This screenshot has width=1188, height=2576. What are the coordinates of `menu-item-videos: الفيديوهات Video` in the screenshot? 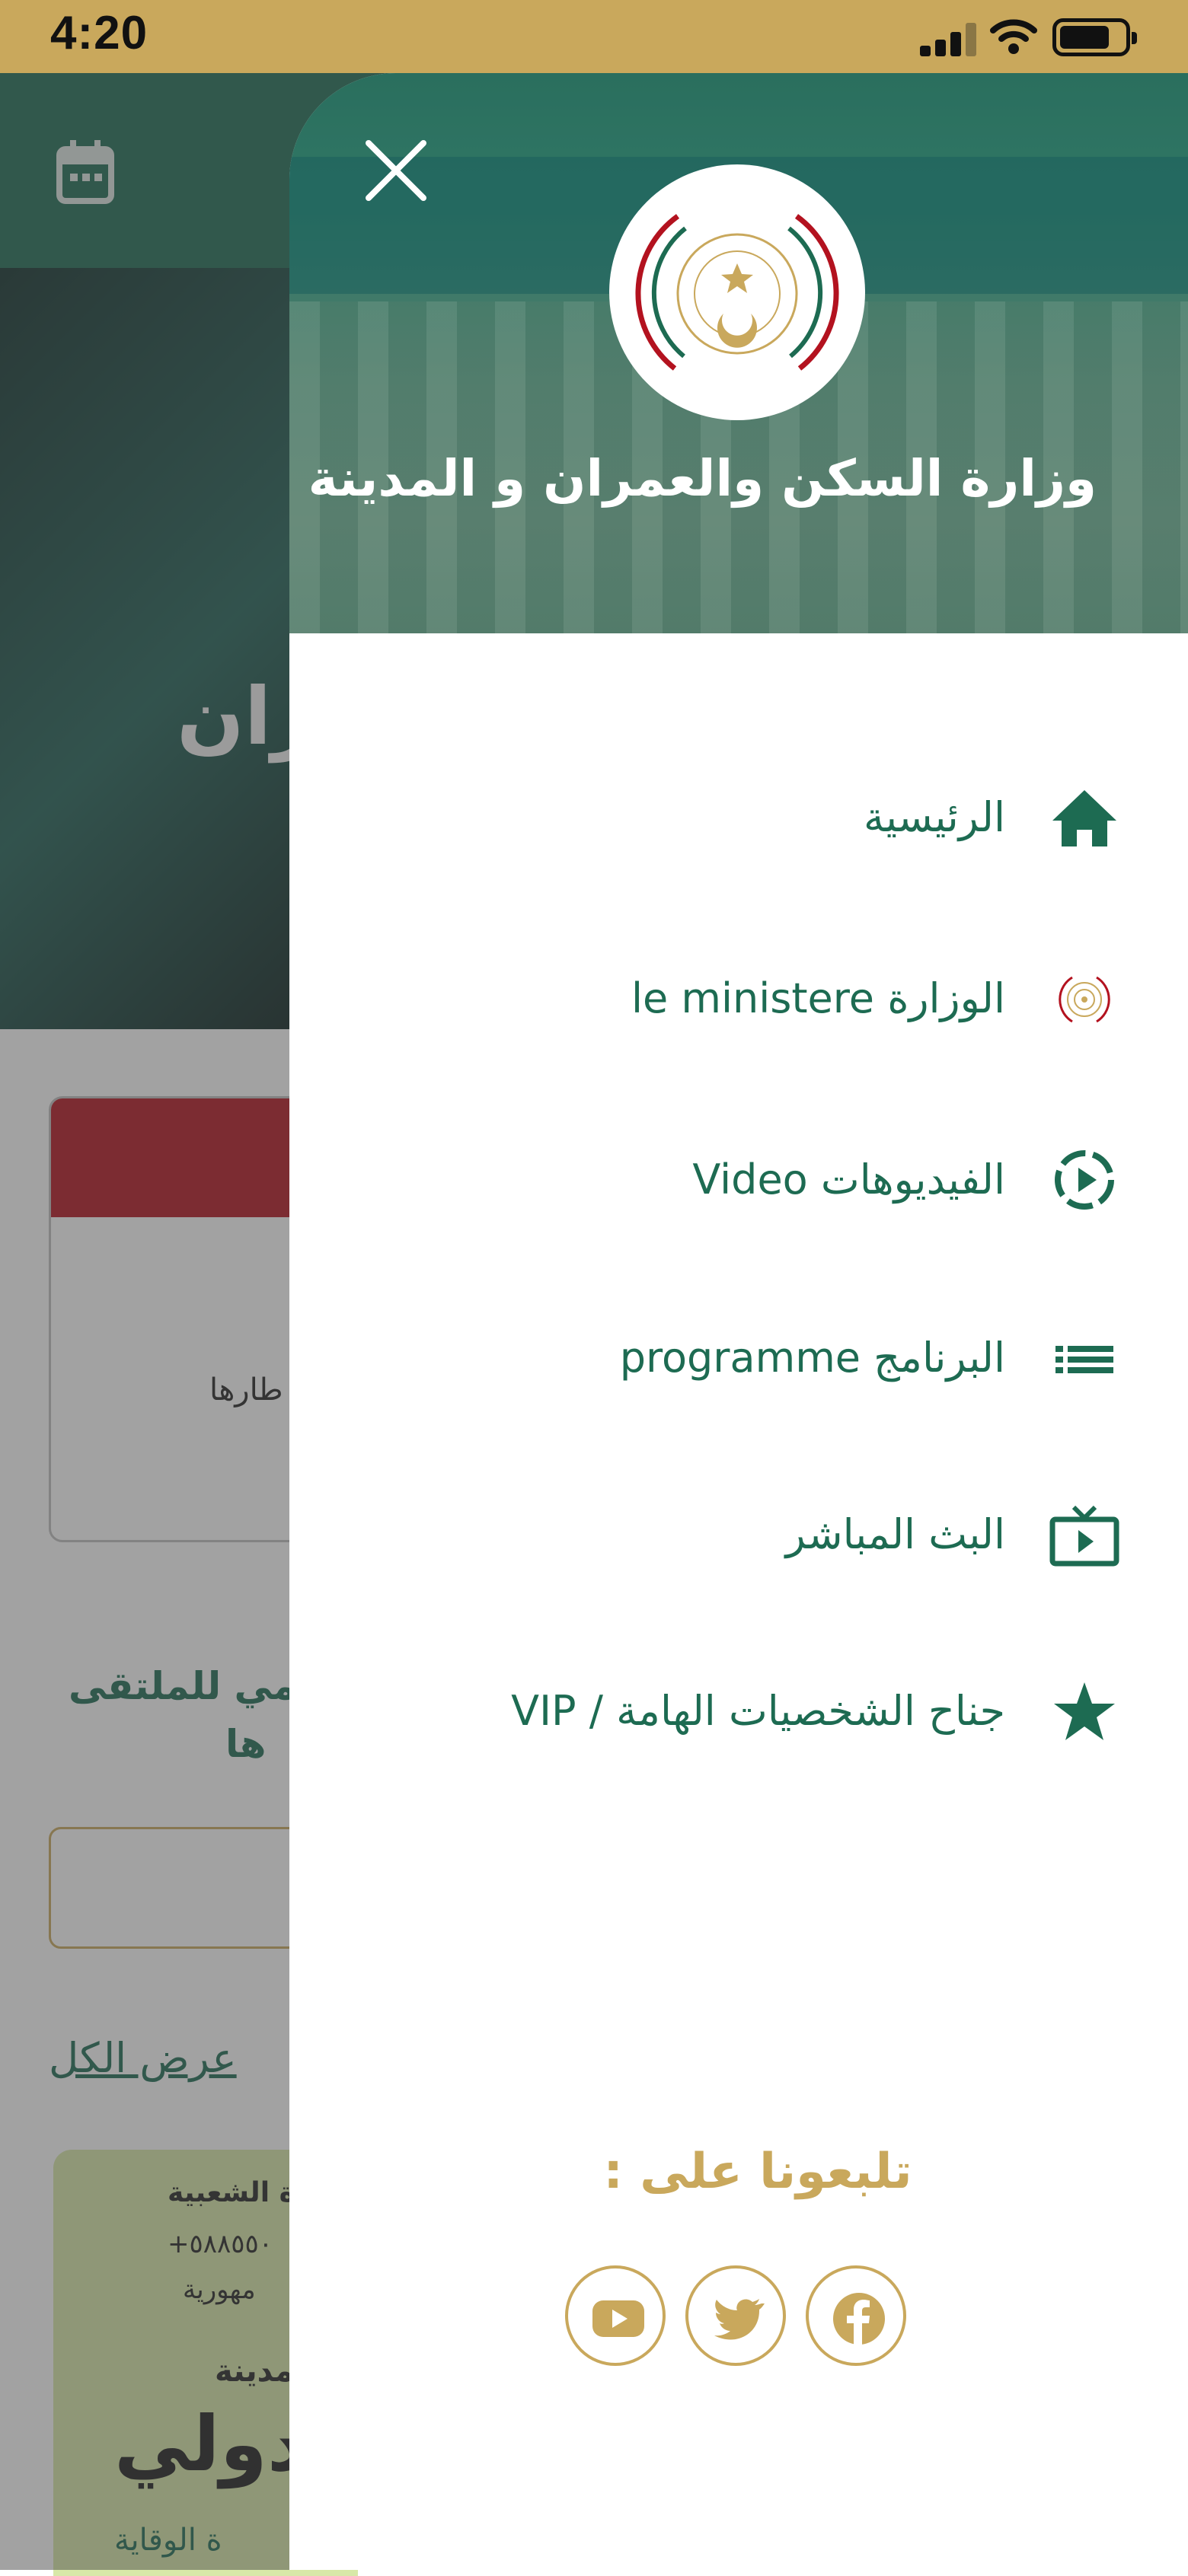 It's located at (738, 1180).